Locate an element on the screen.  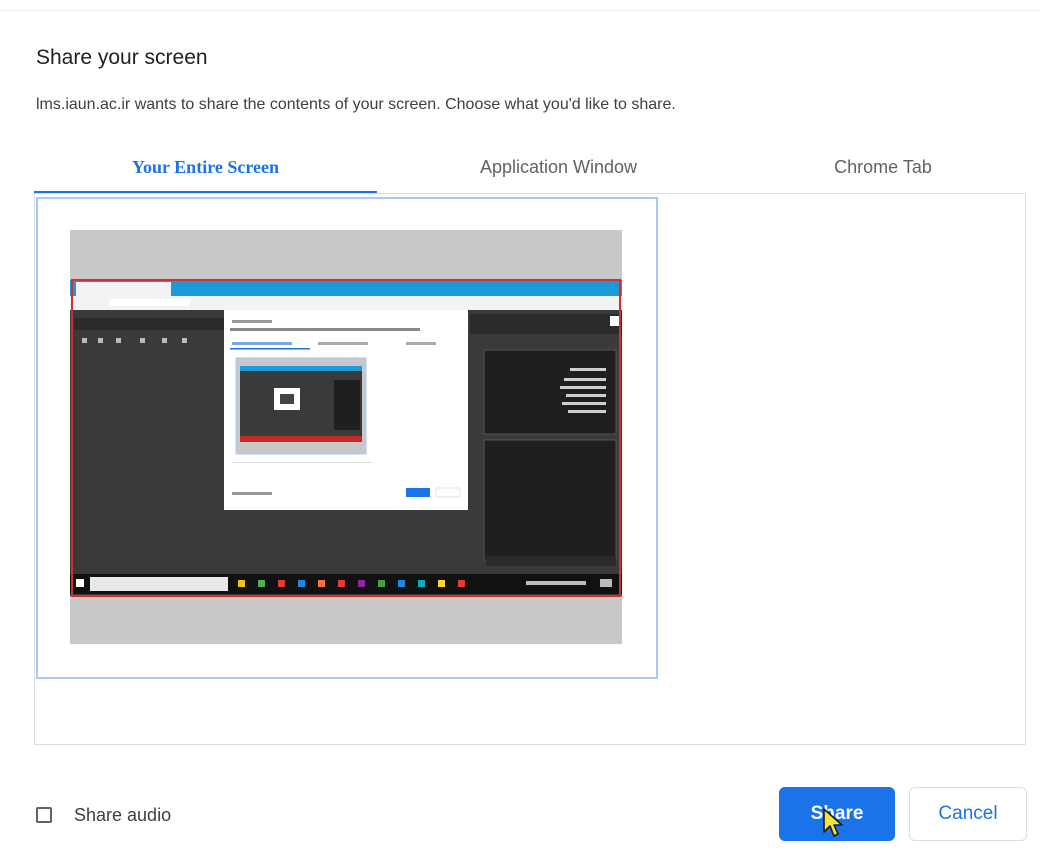
share-audio-label: Share audio is located at coordinates (123, 814).